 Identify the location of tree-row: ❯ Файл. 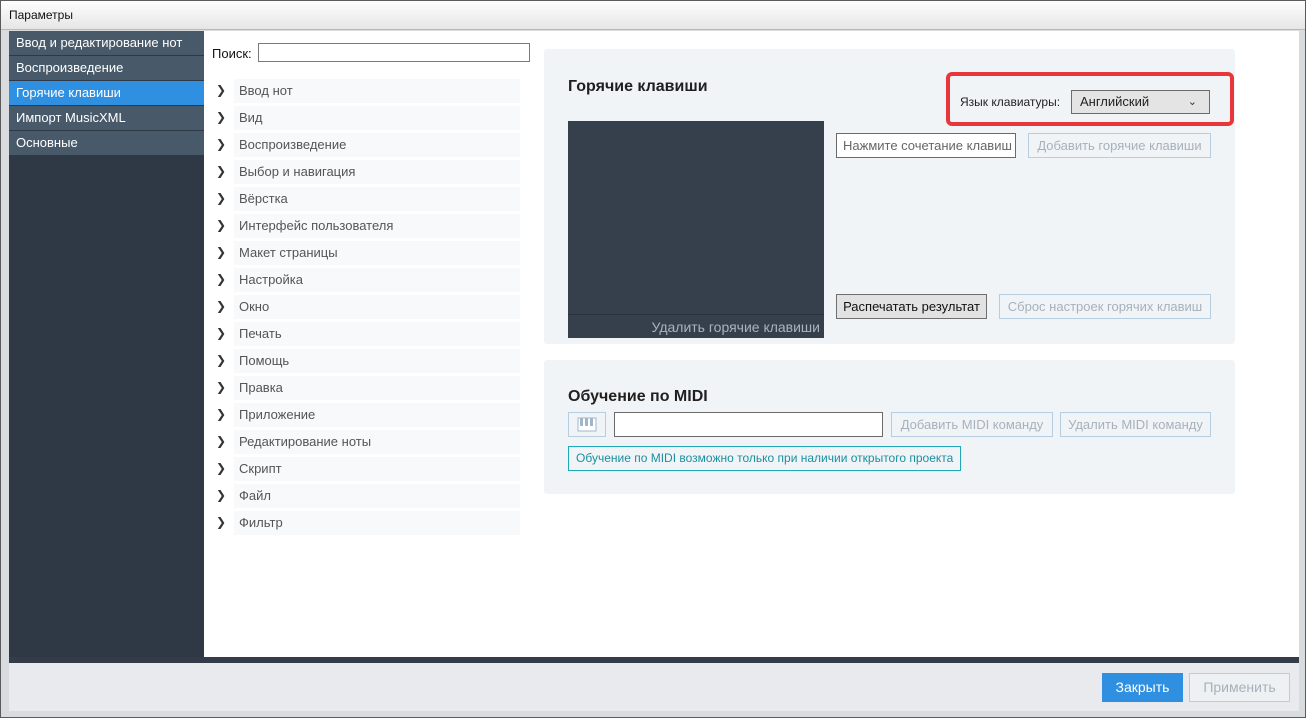
(367, 497).